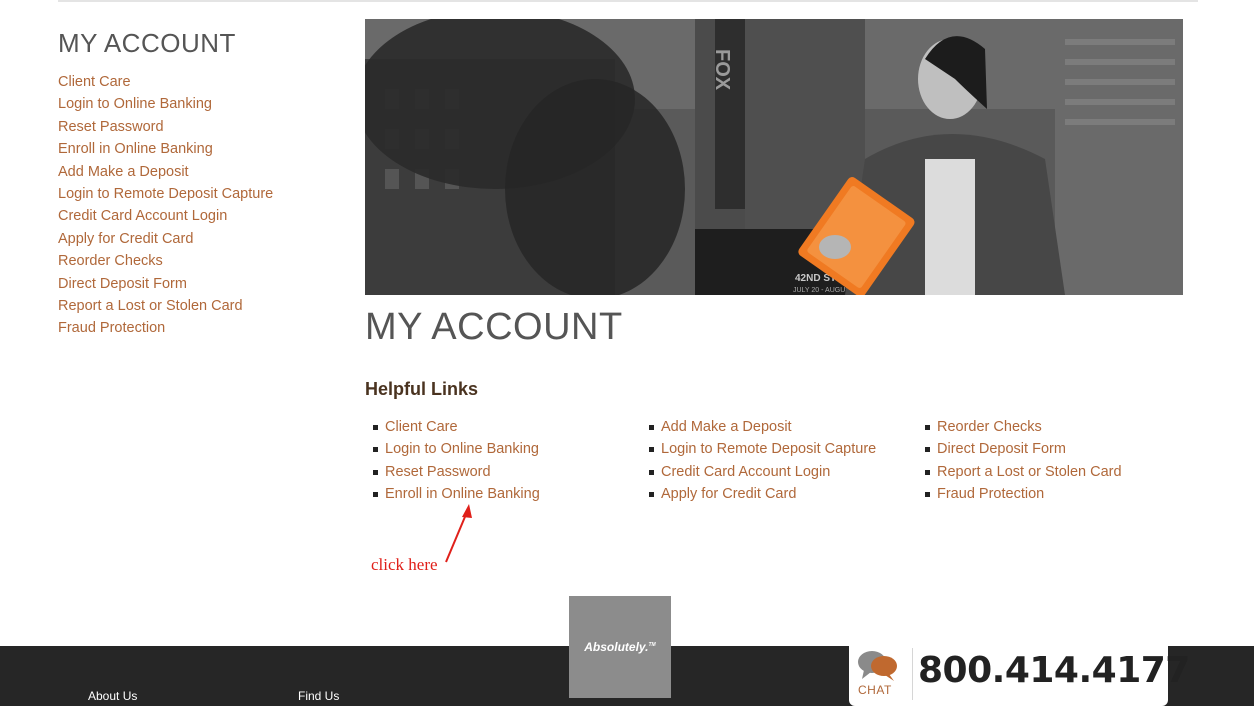 The height and width of the screenshot is (706, 1254). I want to click on link-login-online-banking: Login to Online Banking, so click(462, 449).